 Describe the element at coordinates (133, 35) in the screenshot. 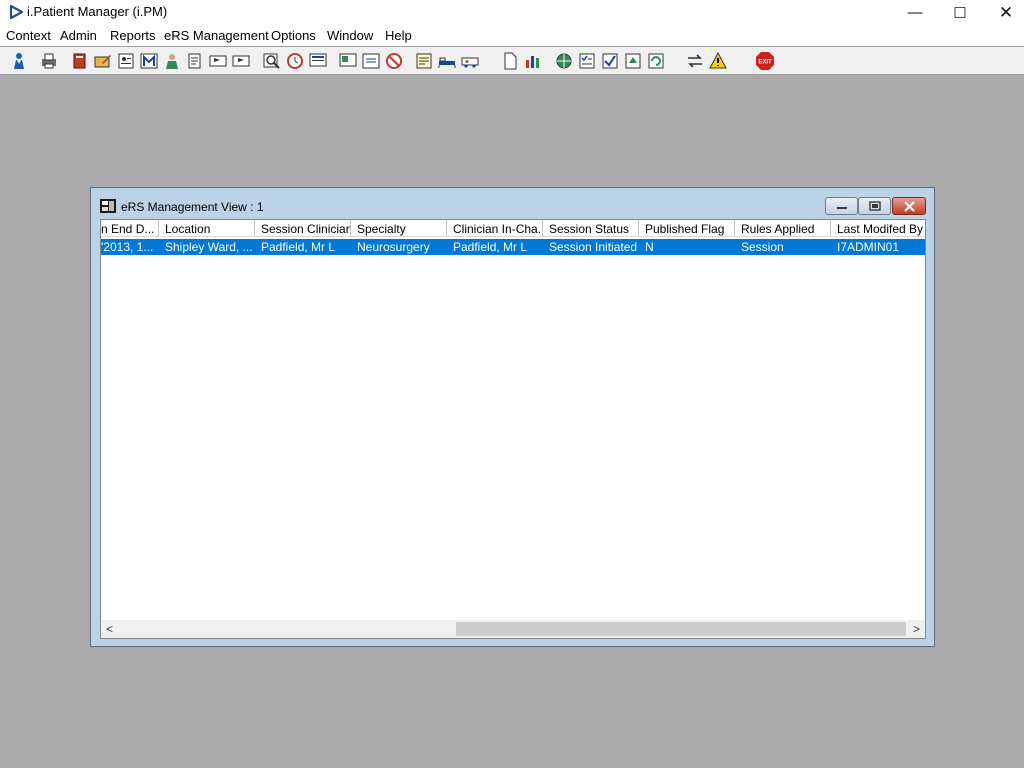

I see `menu-reports: Reports` at that location.